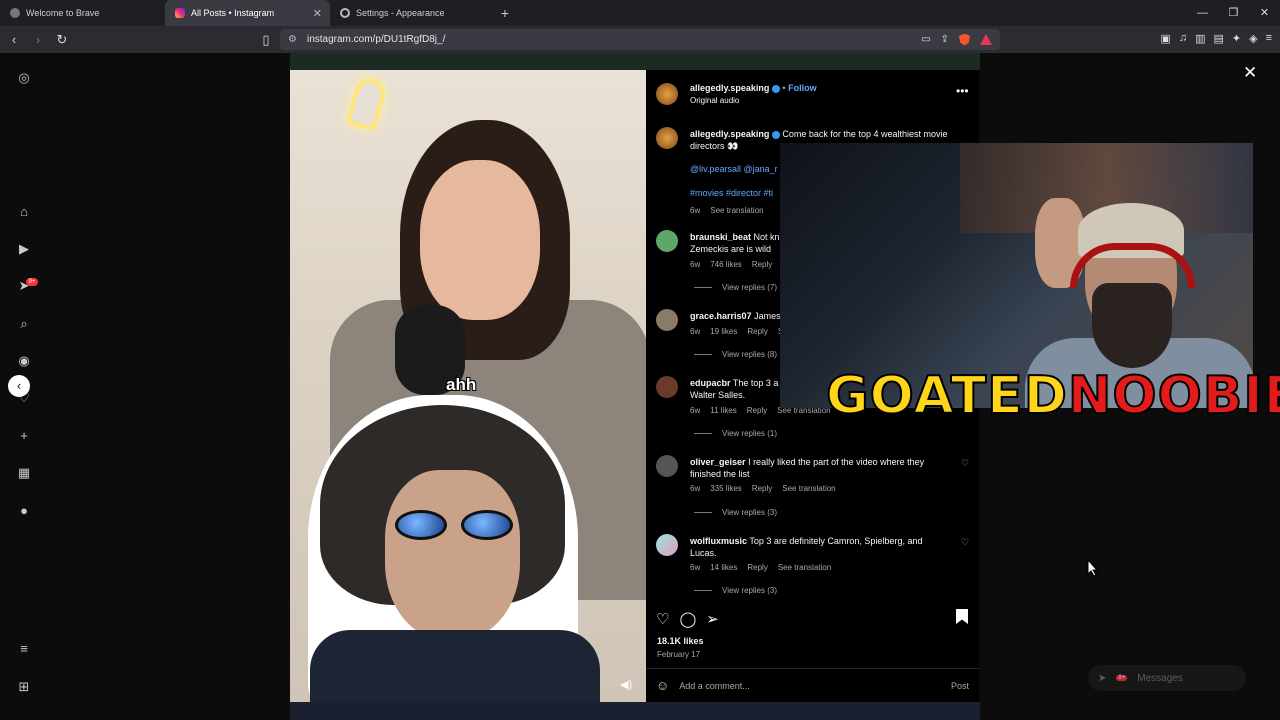  I want to click on follow-button: Follow, so click(802, 88).